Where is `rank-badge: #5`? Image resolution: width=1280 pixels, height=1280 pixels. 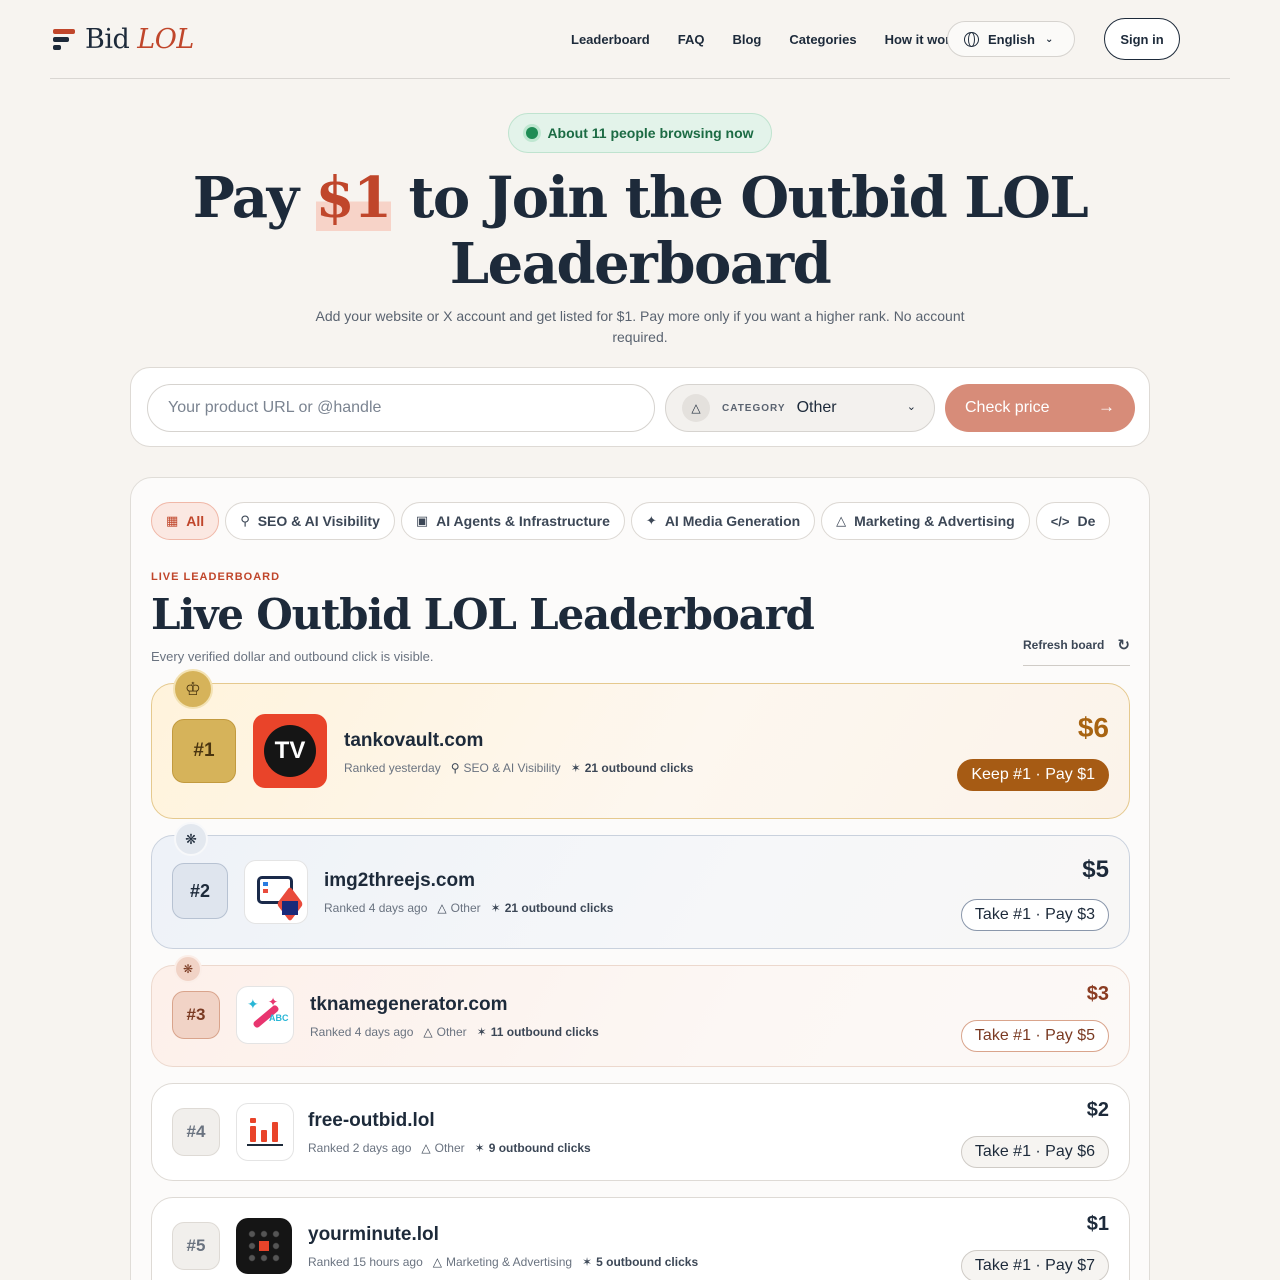
rank-badge: #5 is located at coordinates (196, 1246).